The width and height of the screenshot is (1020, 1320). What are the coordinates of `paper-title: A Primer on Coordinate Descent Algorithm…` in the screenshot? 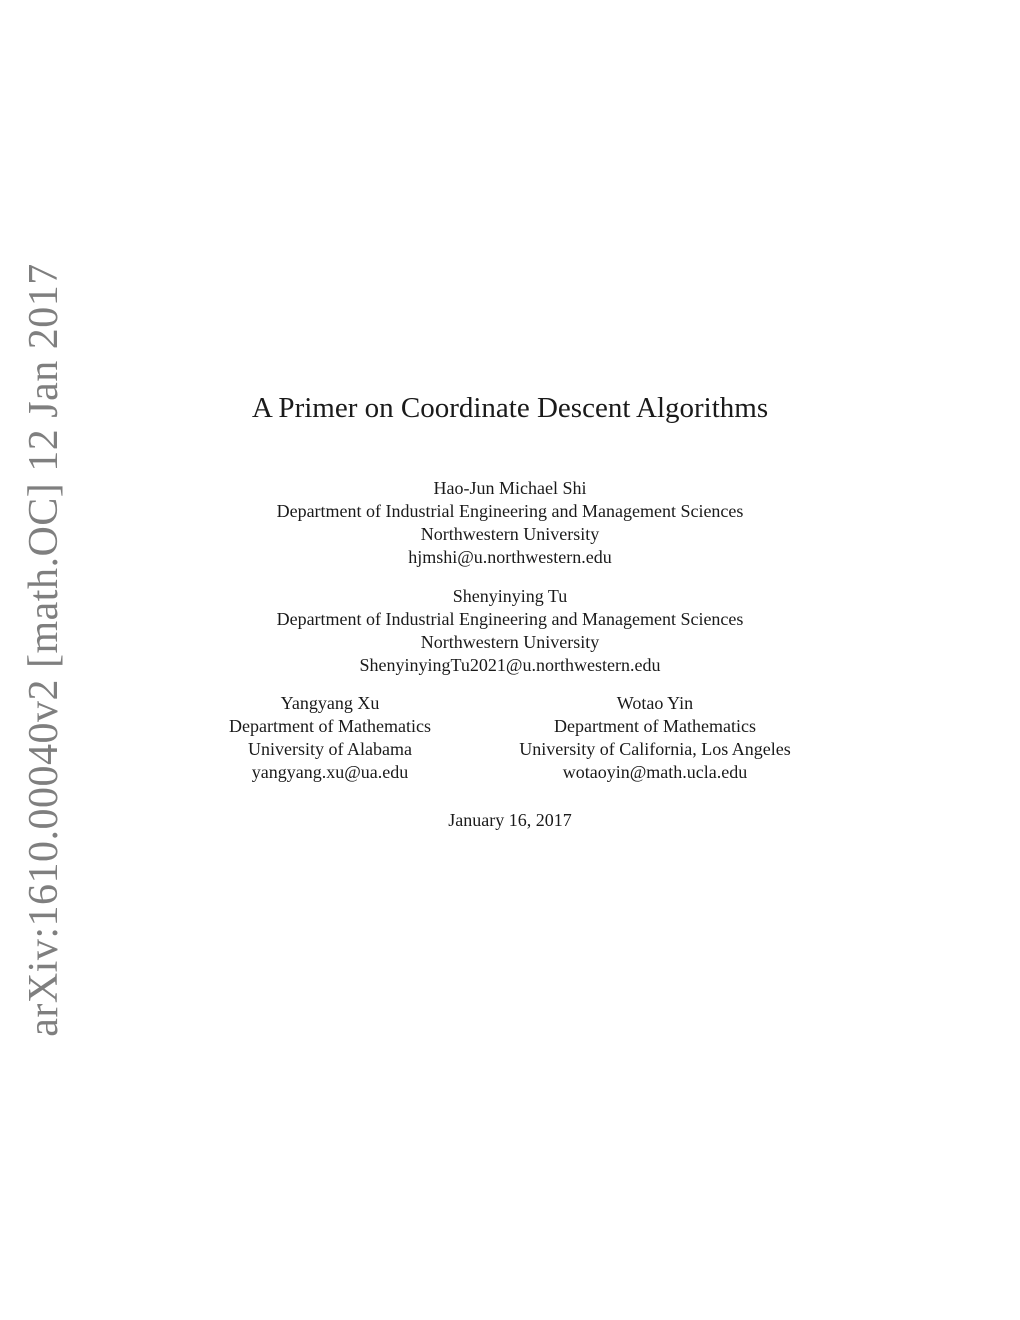 It's located at (510, 408).